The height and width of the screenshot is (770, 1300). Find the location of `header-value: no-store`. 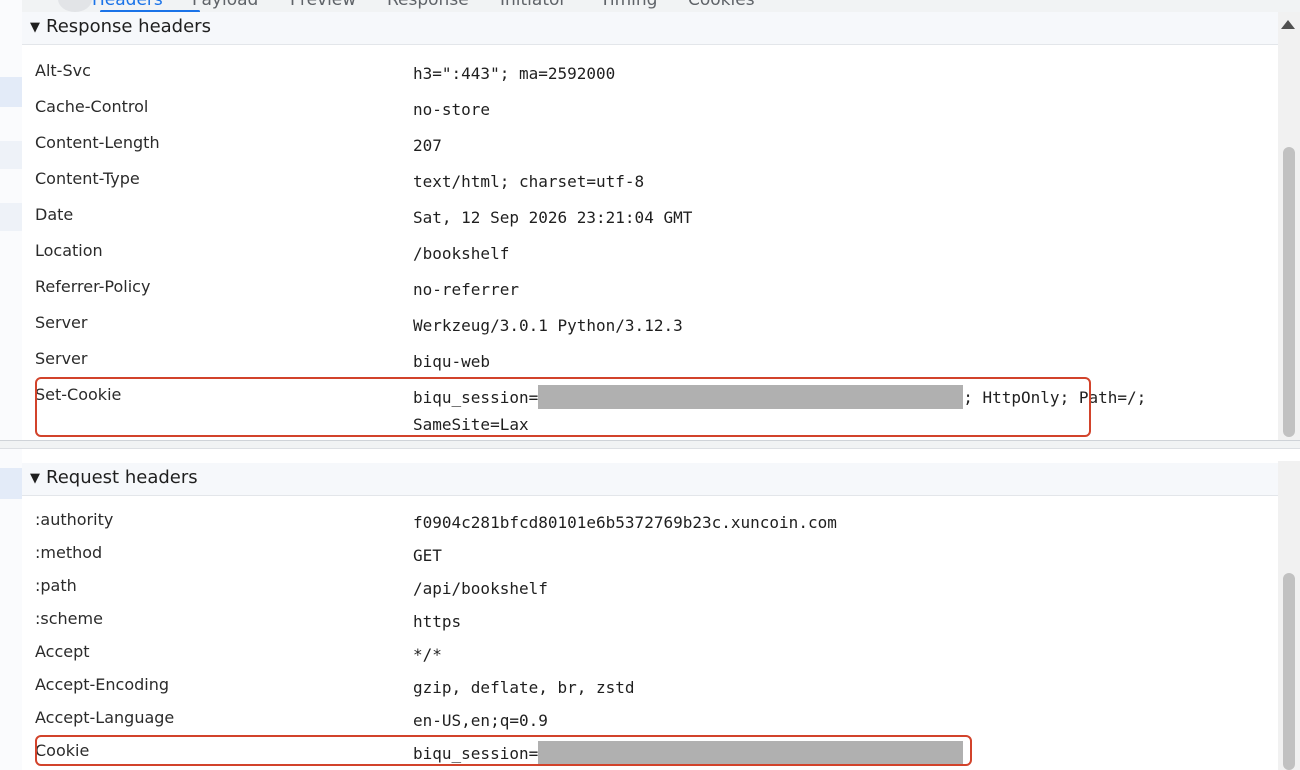

header-value: no-store is located at coordinates (451, 109).